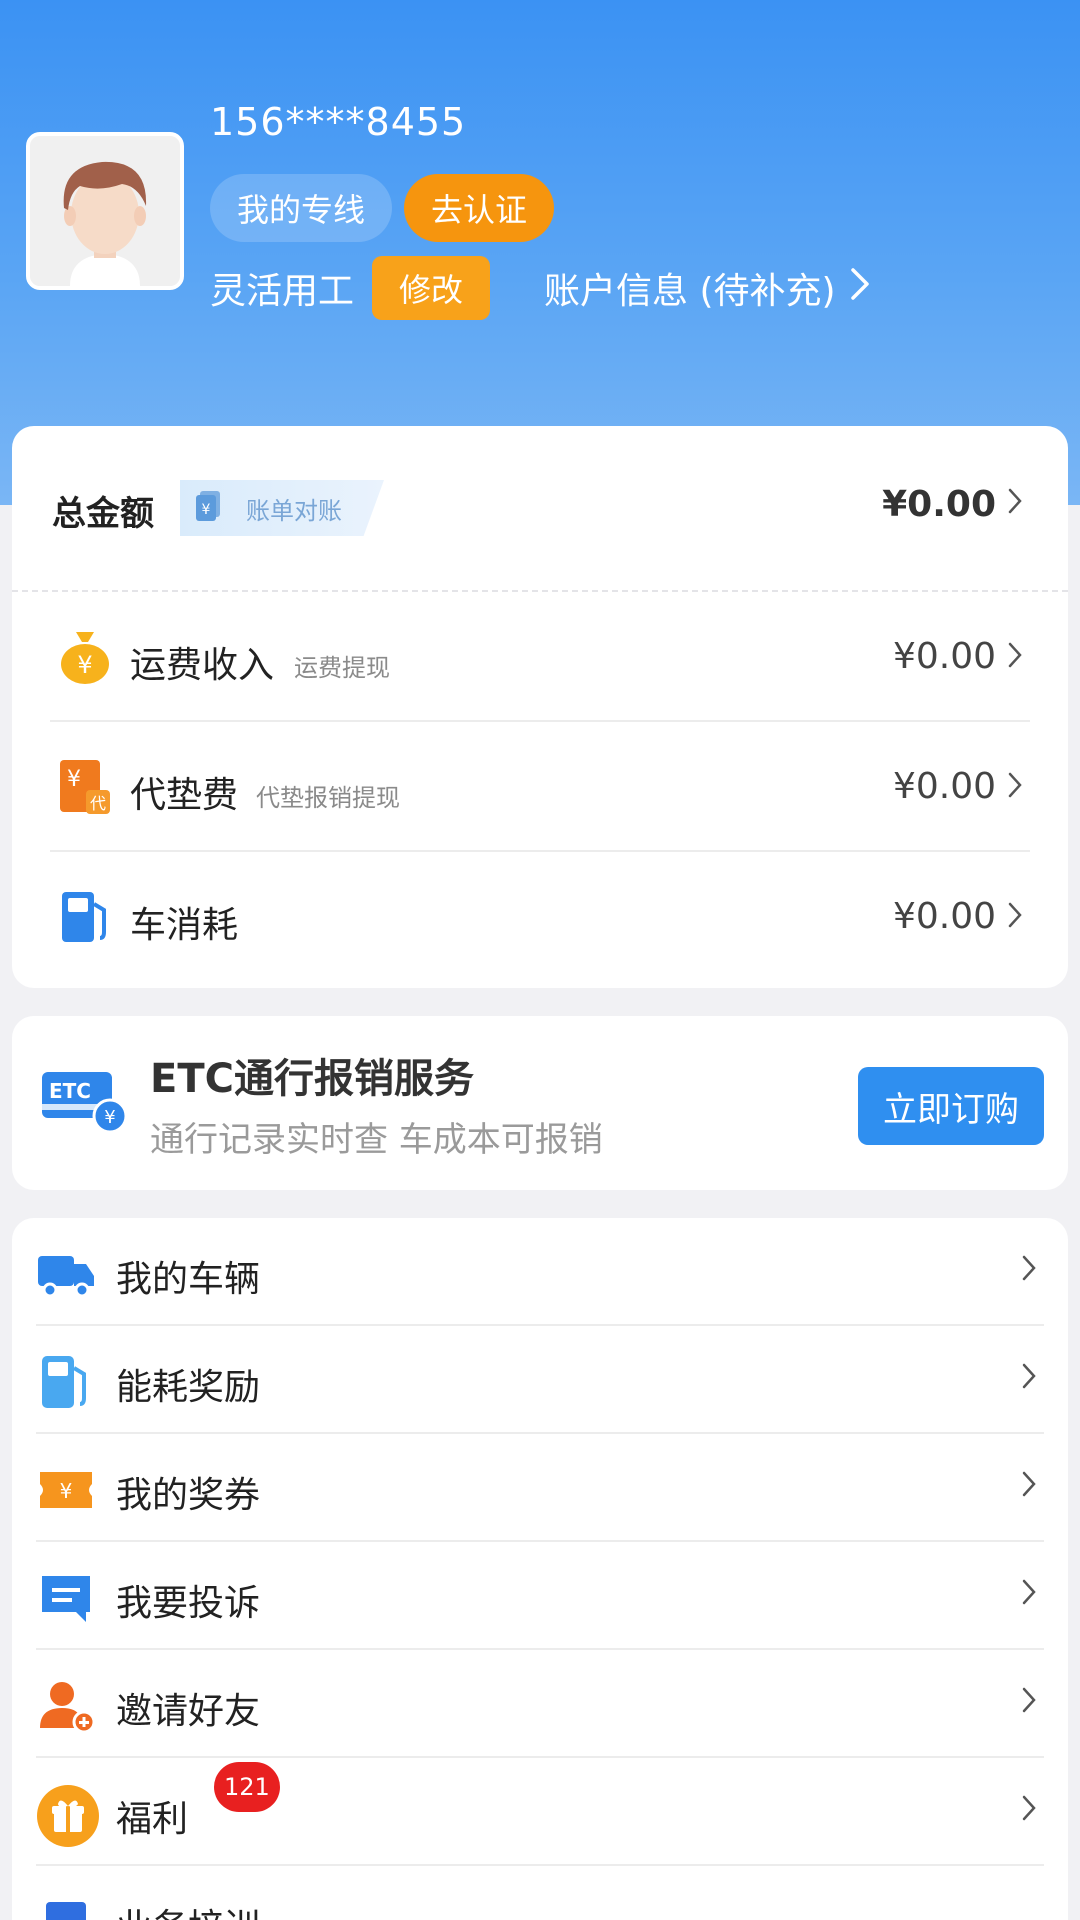 The height and width of the screenshot is (1920, 1080). I want to click on menu-item-label: 能耗奖励, so click(188, 1387).